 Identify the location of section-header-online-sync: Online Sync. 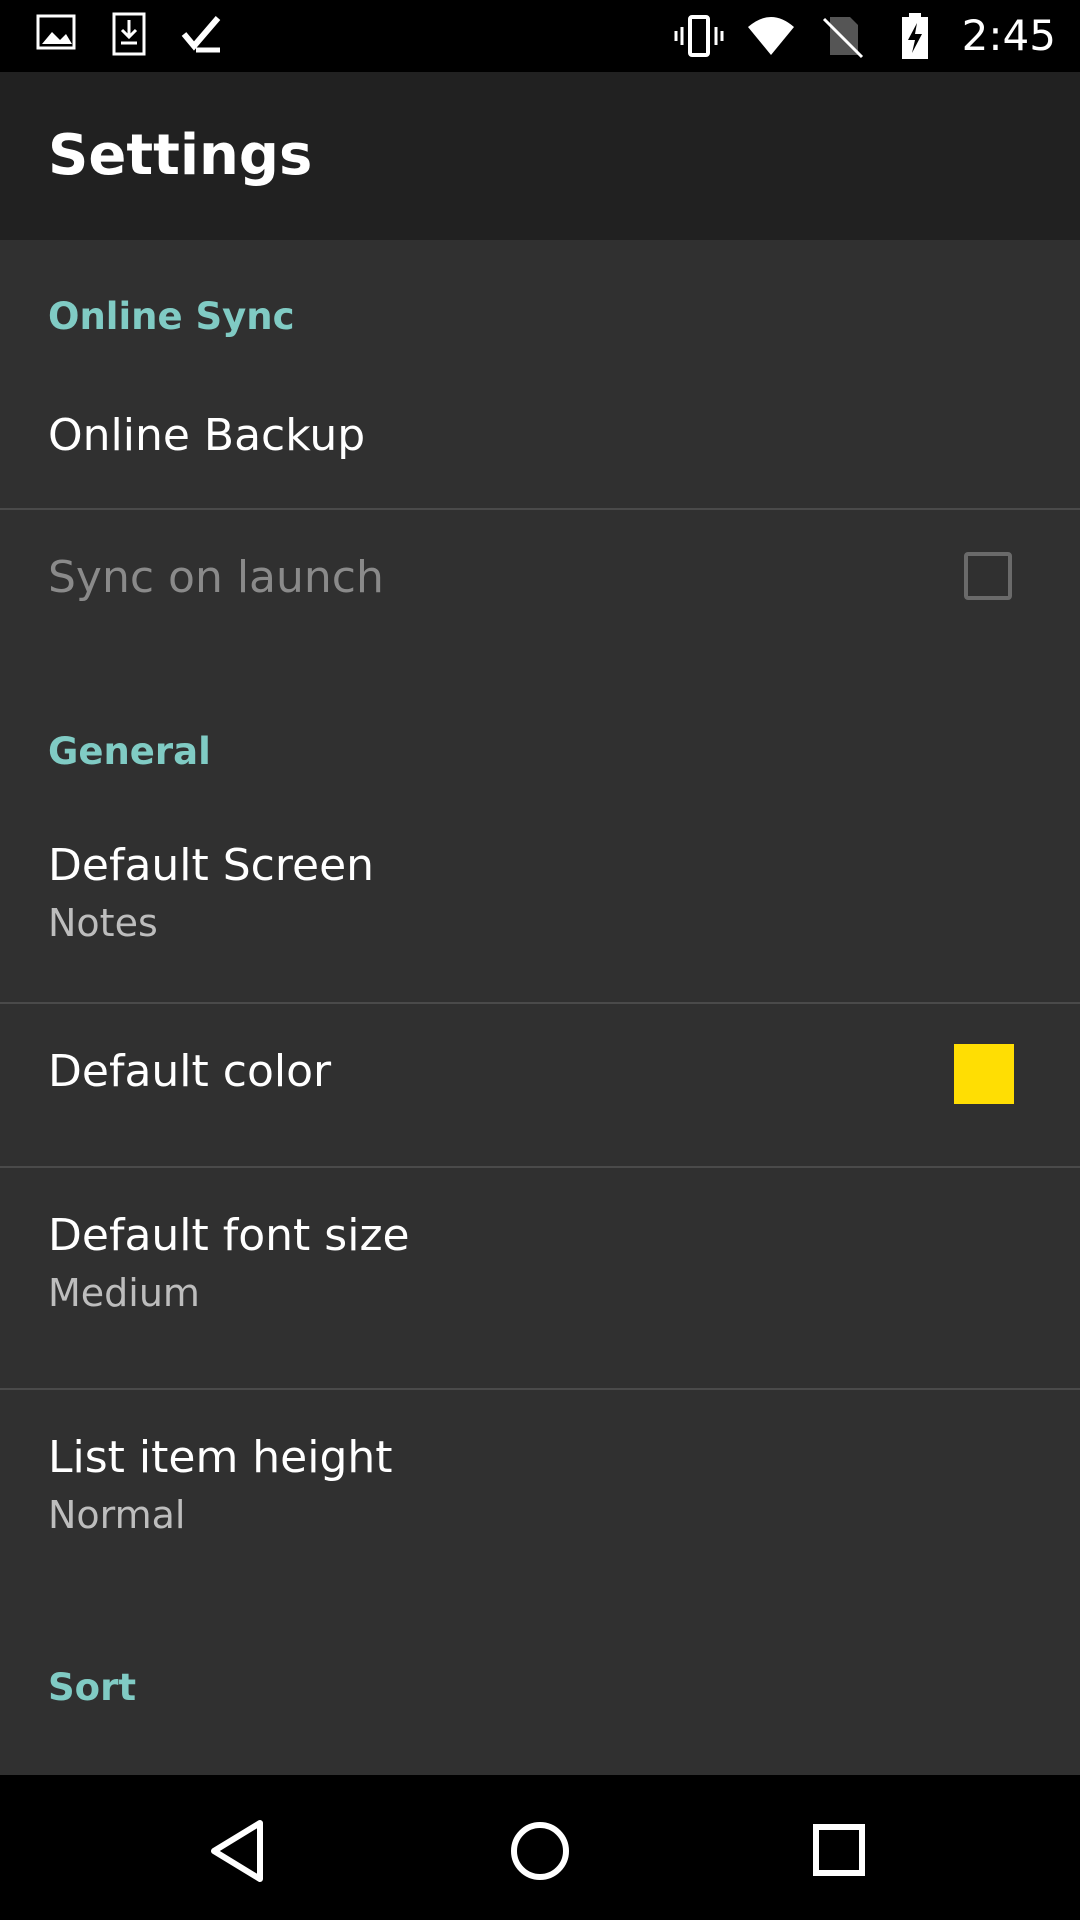
(171, 316).